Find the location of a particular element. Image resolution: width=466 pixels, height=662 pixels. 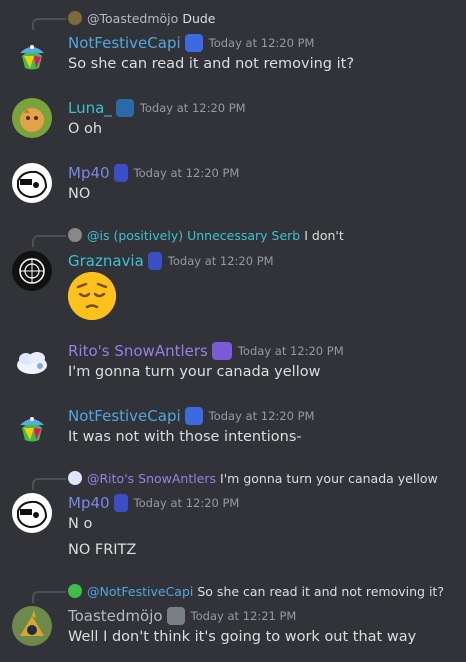

username: Toastedmöjo is located at coordinates (115, 616).